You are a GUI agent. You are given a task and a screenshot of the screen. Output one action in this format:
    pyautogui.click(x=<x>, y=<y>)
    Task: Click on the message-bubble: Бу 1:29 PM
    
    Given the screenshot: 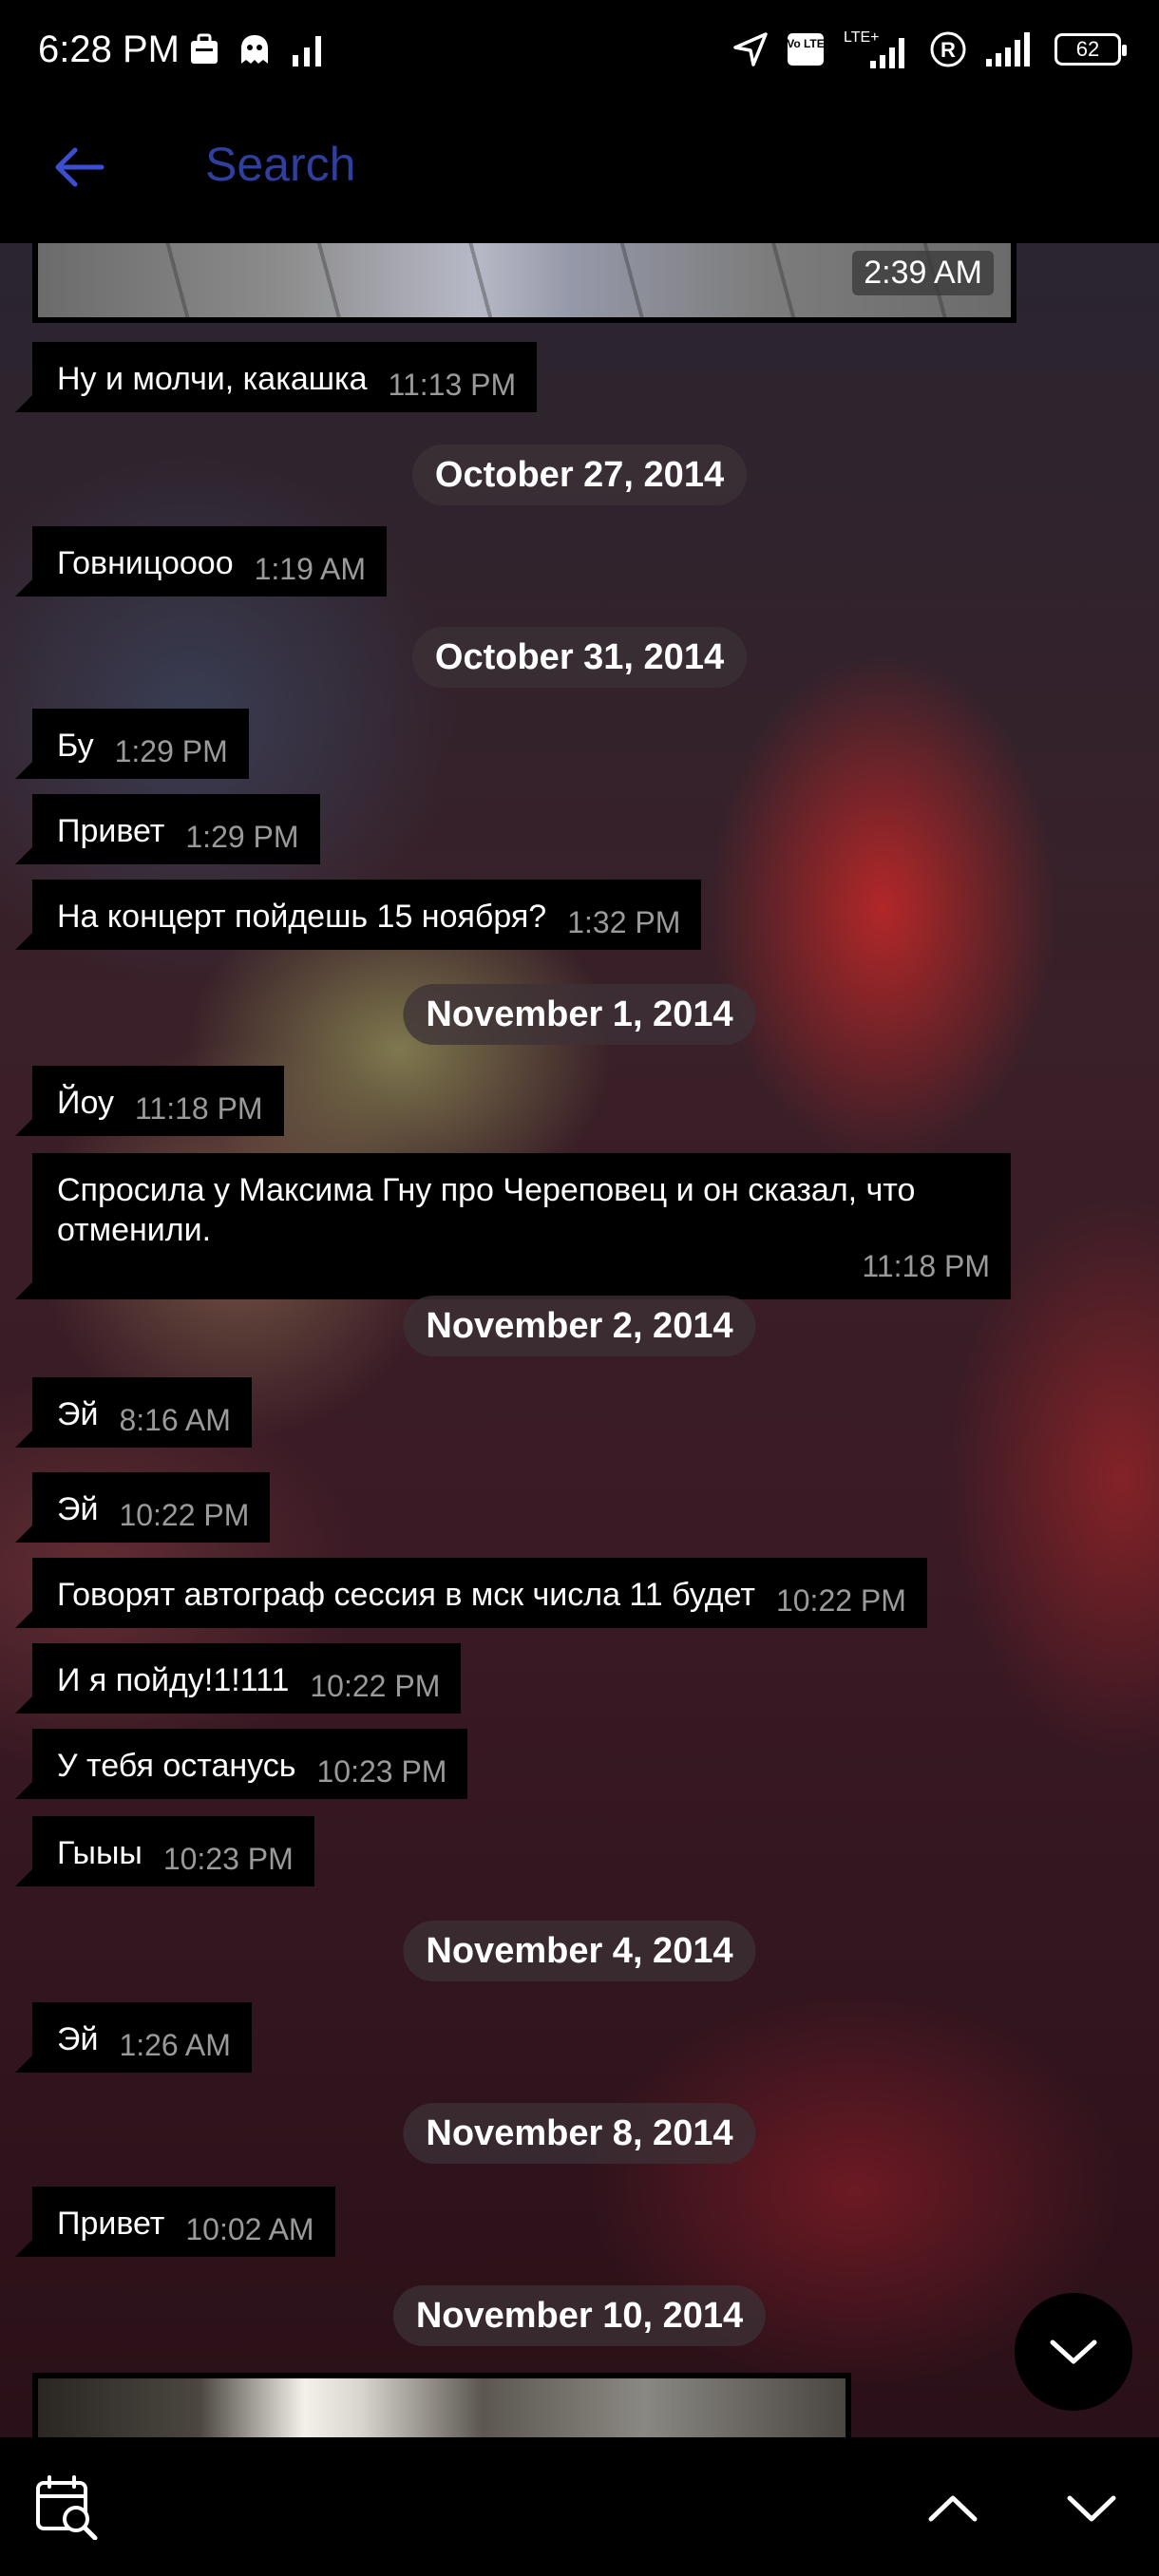 What is the action you would take?
    pyautogui.click(x=132, y=744)
    